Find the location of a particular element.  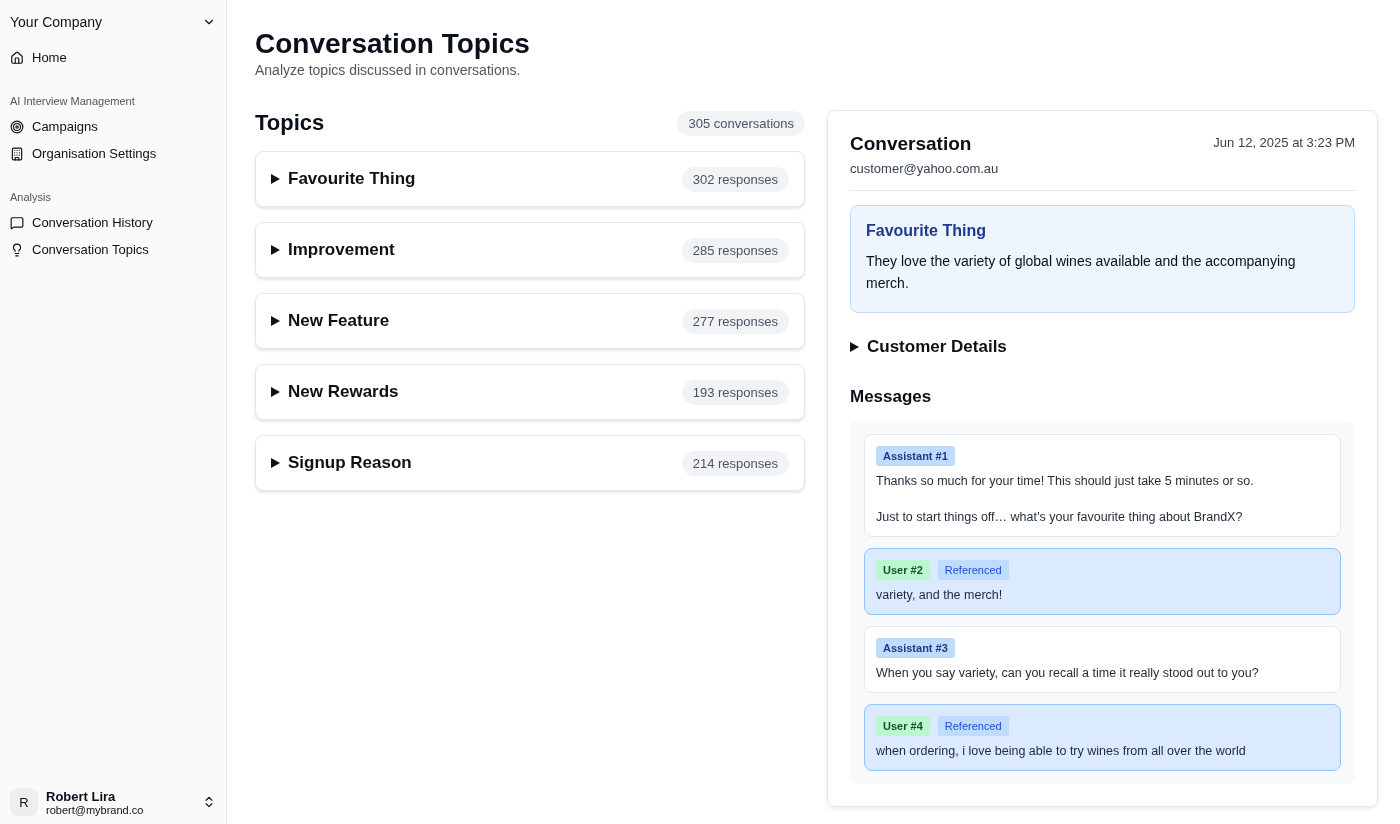

topic-label: New Feature is located at coordinates (339, 321).